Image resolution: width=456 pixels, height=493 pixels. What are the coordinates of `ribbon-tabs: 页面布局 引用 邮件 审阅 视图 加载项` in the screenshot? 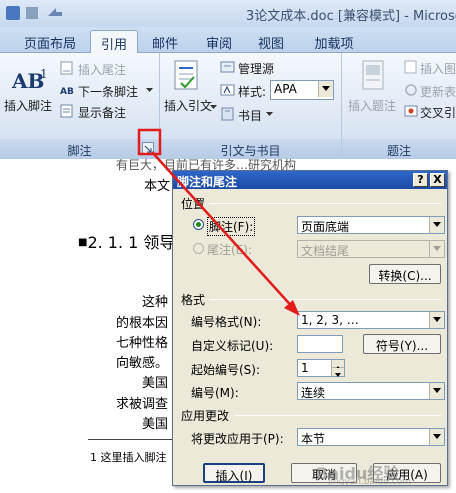 It's located at (228, 40).